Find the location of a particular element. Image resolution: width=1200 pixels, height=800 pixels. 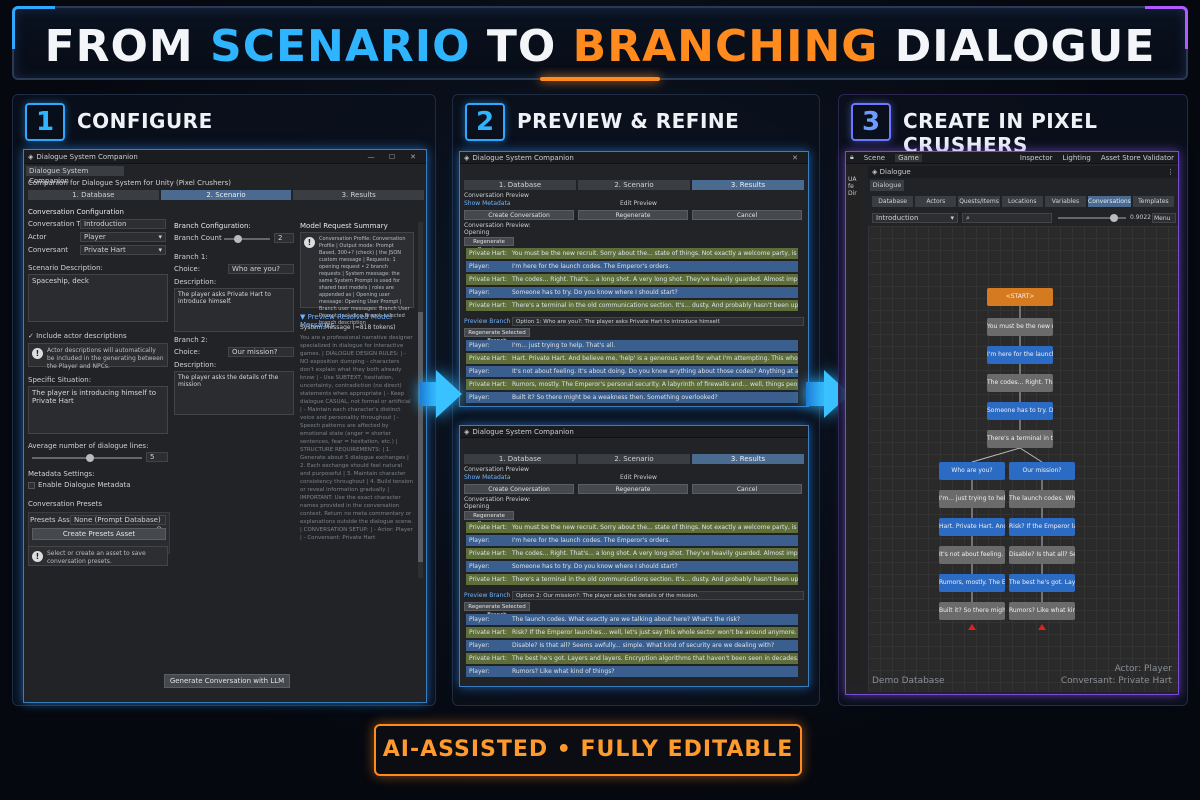

generate-button: Generate Conversation with LLM is located at coordinates (227, 681).